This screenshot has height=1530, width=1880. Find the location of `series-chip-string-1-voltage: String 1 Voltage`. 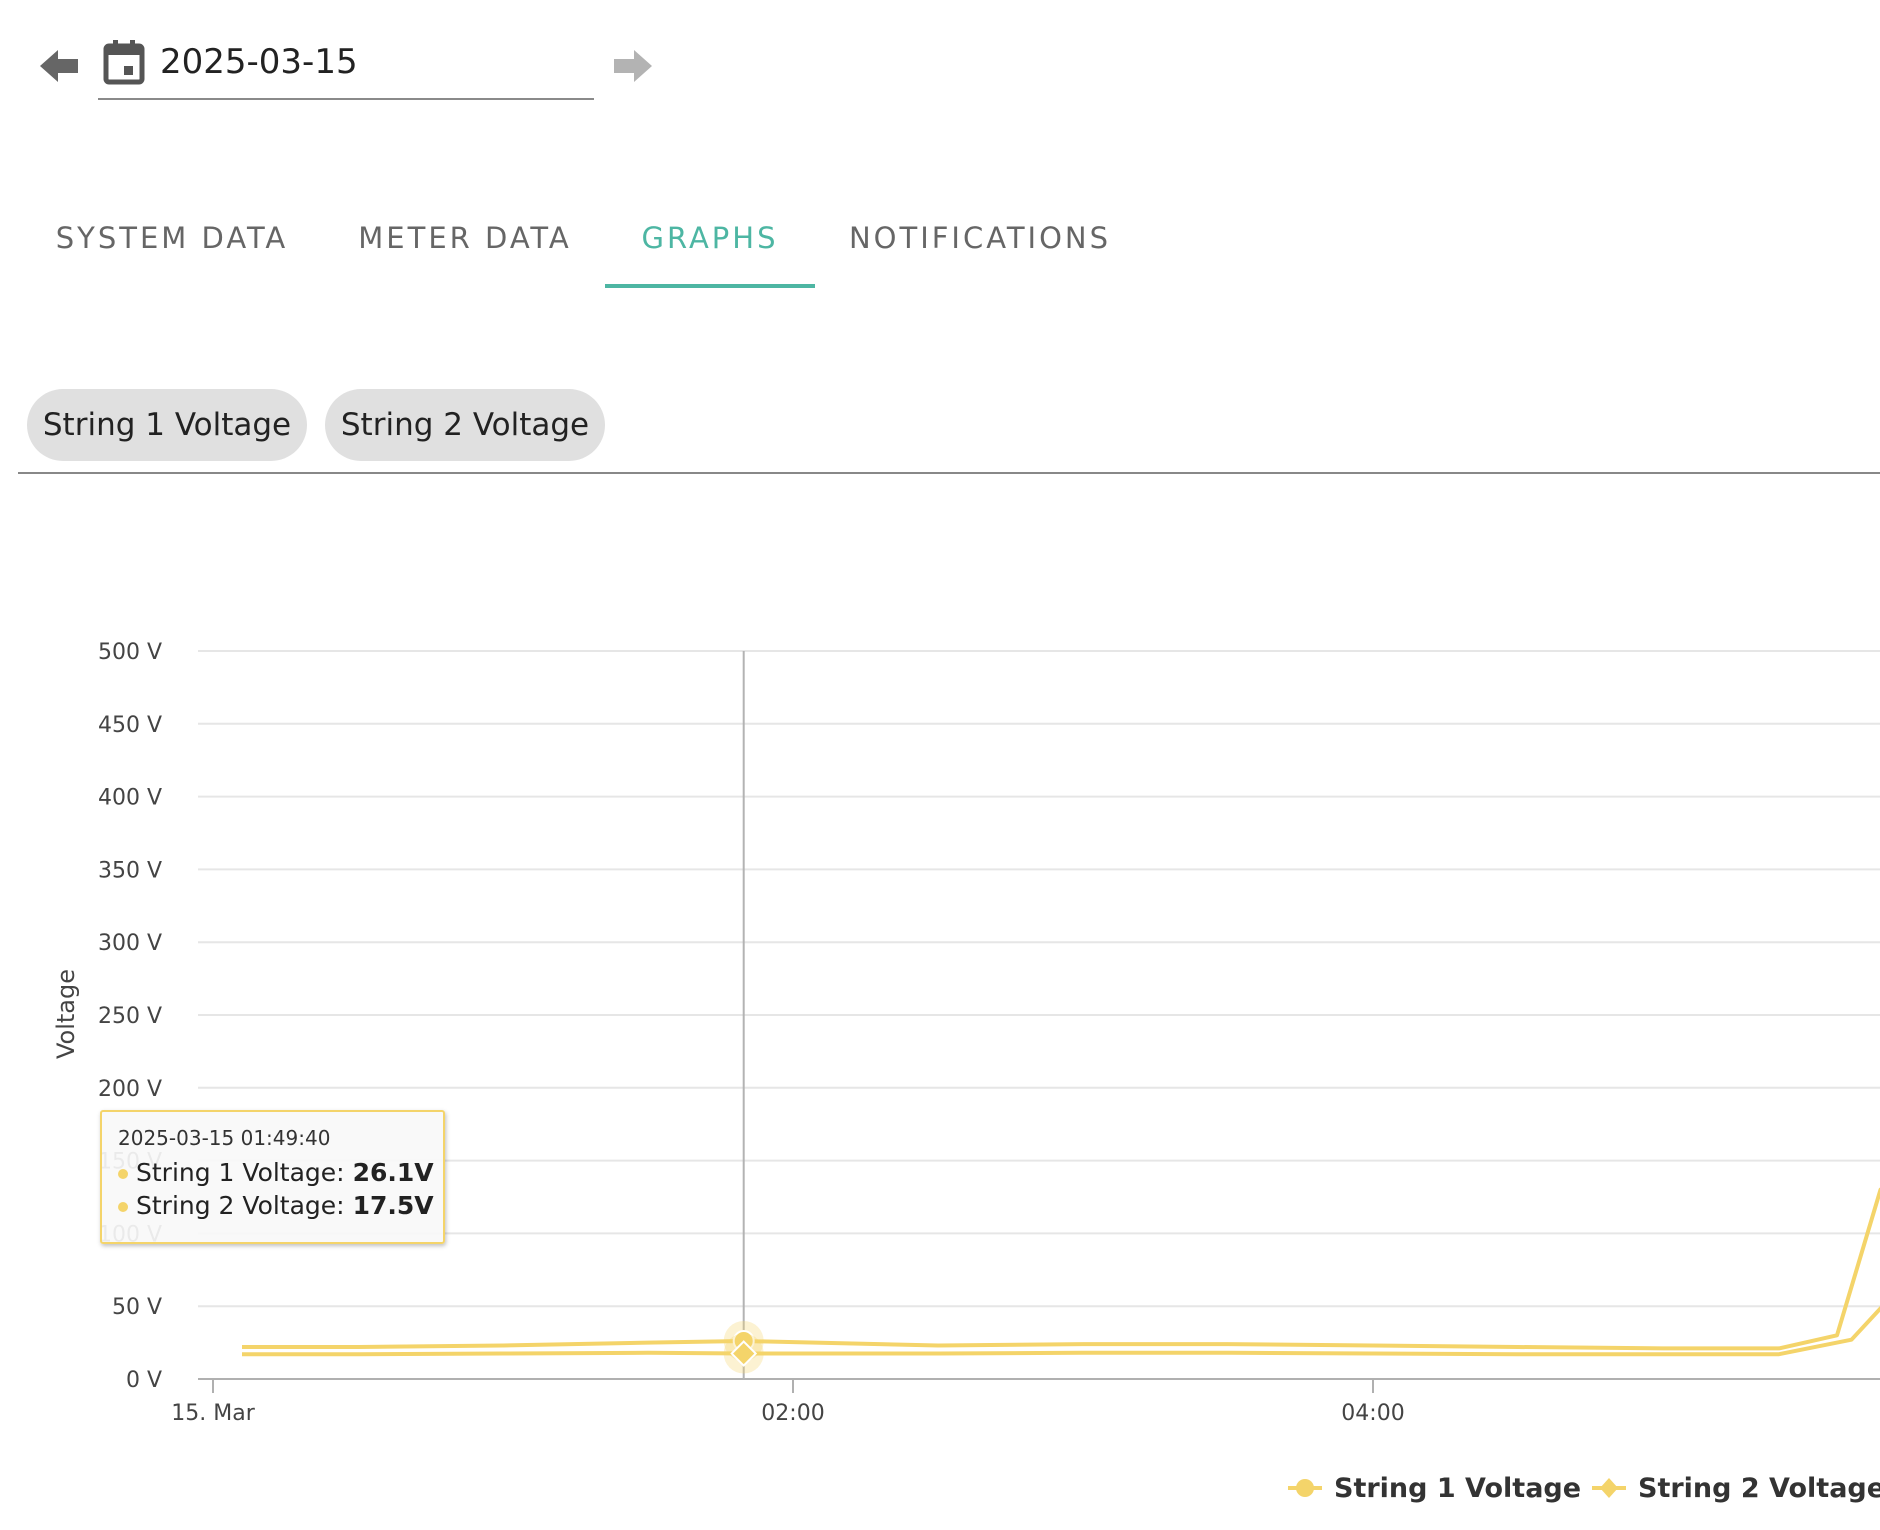

series-chip-string-1-voltage: String 1 Voltage is located at coordinates (167, 425).